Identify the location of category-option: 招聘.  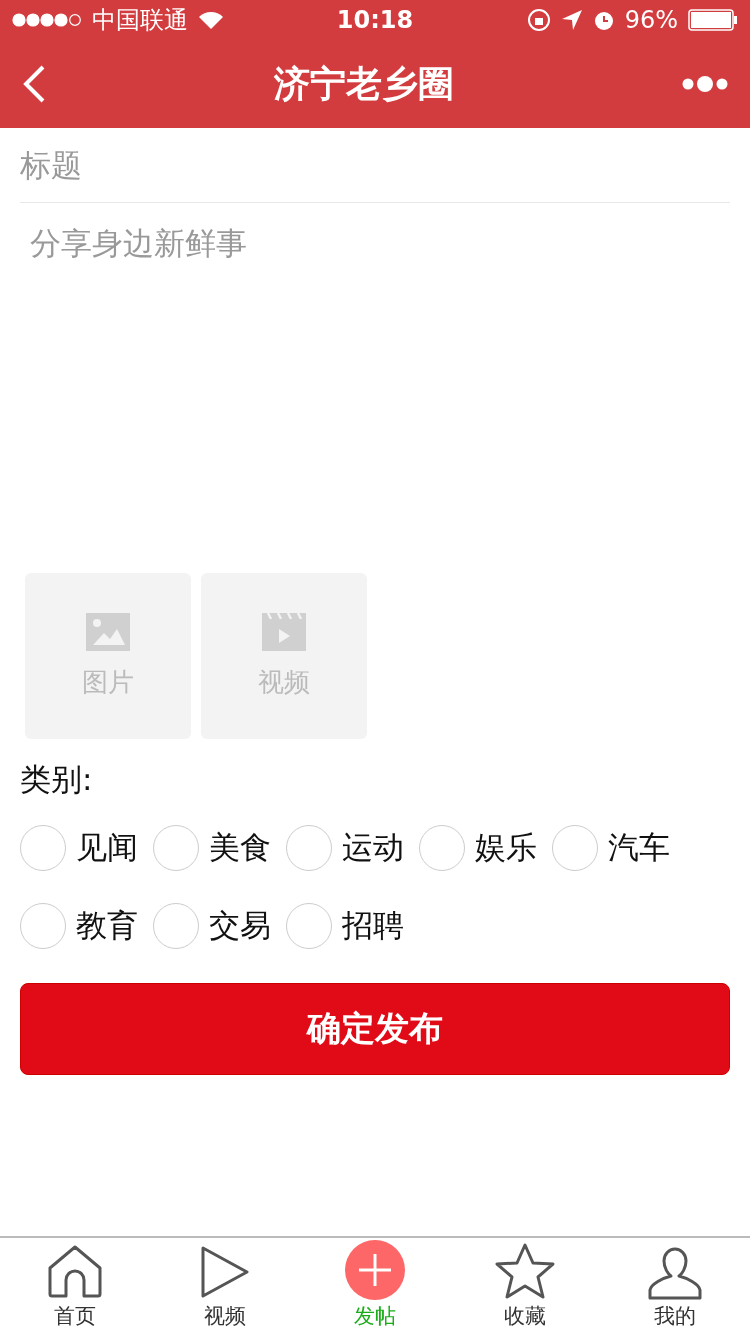
(352, 926).